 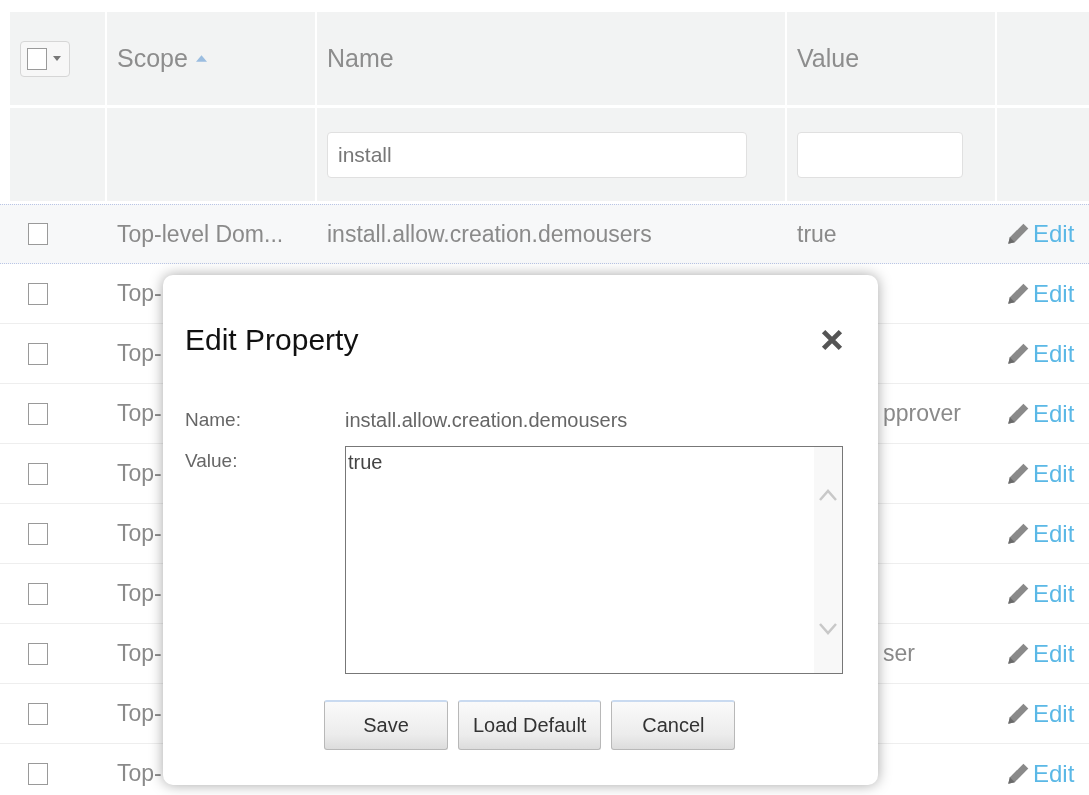 I want to click on column-header: Name, so click(x=360, y=58).